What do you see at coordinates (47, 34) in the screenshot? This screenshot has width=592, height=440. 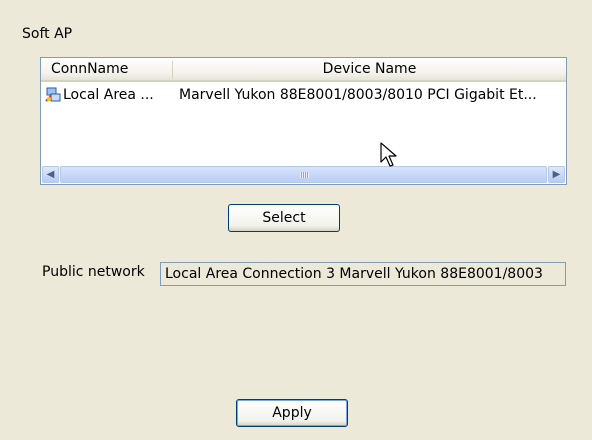 I see `soft-ap-group-label: Soft AP` at bounding box center [47, 34].